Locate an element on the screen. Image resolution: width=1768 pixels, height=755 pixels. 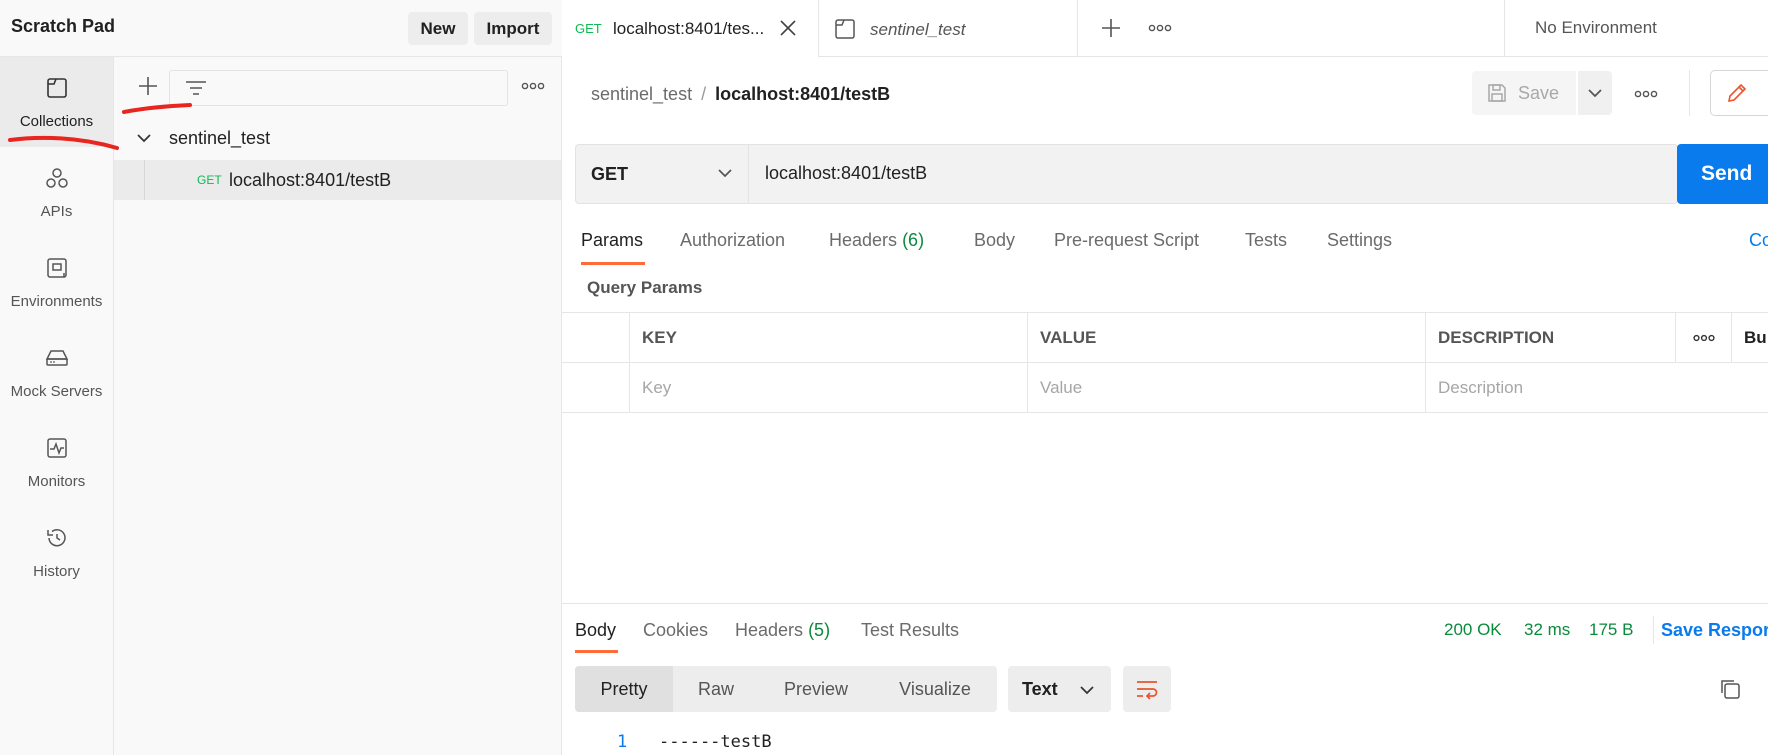
tab-collection: sentinel_test is located at coordinates (949, 28).